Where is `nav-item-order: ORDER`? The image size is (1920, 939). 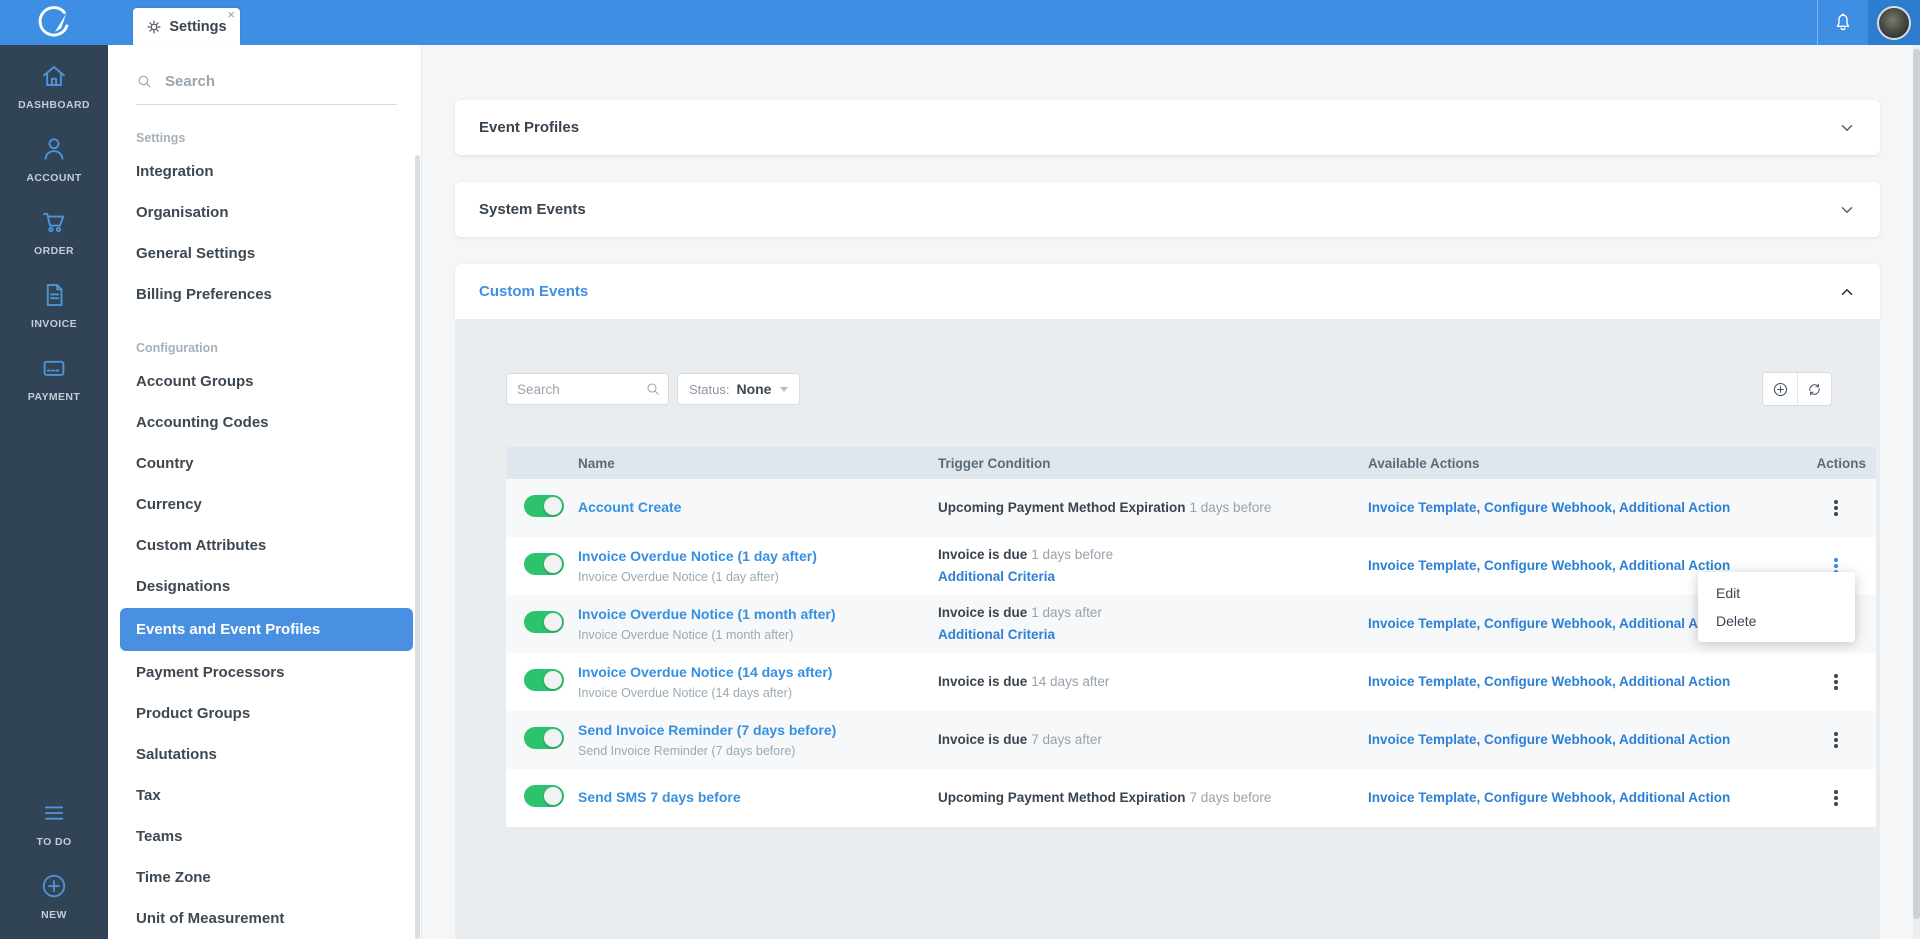
nav-item-order: ORDER is located at coordinates (54, 232).